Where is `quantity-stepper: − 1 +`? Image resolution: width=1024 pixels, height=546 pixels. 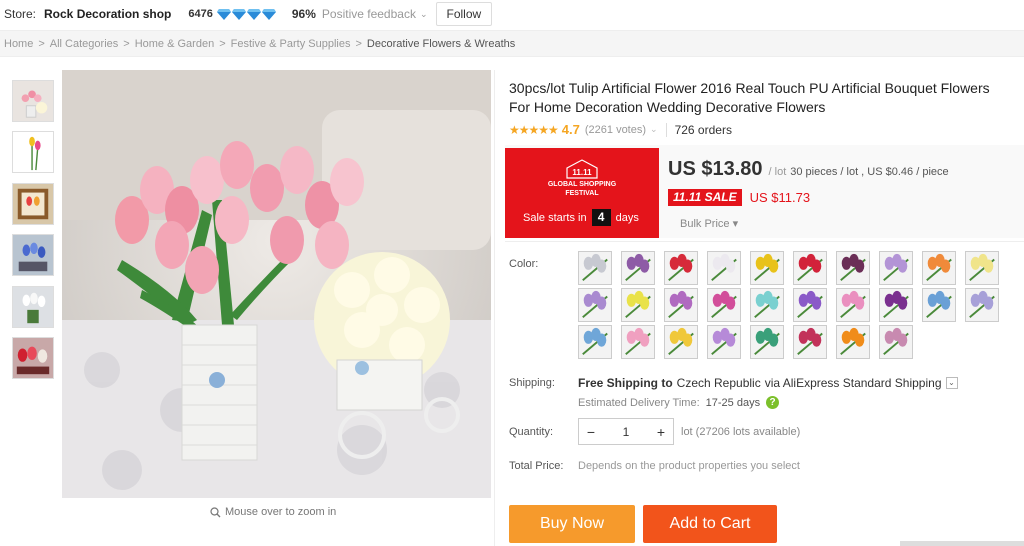
quantity-stepper: − 1 + is located at coordinates (626, 431).